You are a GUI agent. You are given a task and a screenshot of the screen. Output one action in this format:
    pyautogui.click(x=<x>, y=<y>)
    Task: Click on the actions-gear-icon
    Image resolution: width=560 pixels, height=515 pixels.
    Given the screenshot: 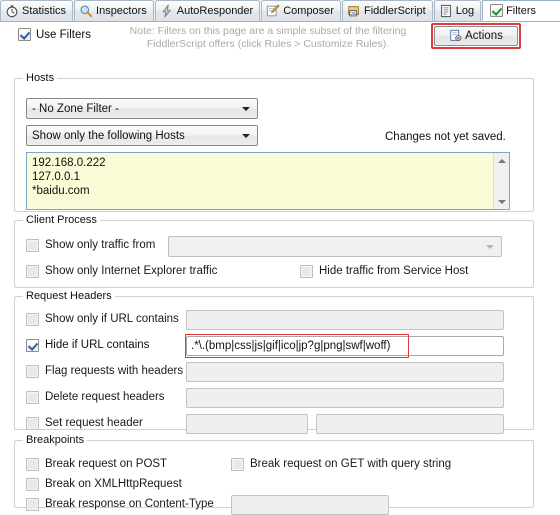 What is the action you would take?
    pyautogui.click(x=456, y=35)
    